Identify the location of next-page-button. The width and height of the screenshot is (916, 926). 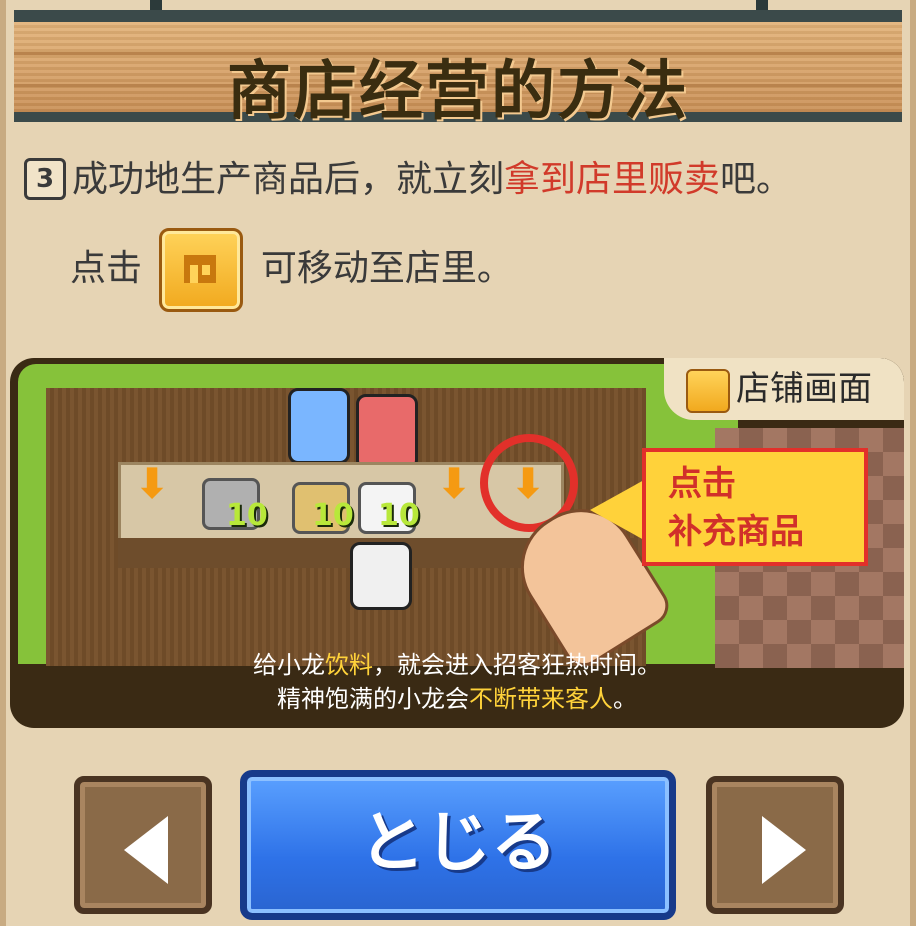
(775, 845).